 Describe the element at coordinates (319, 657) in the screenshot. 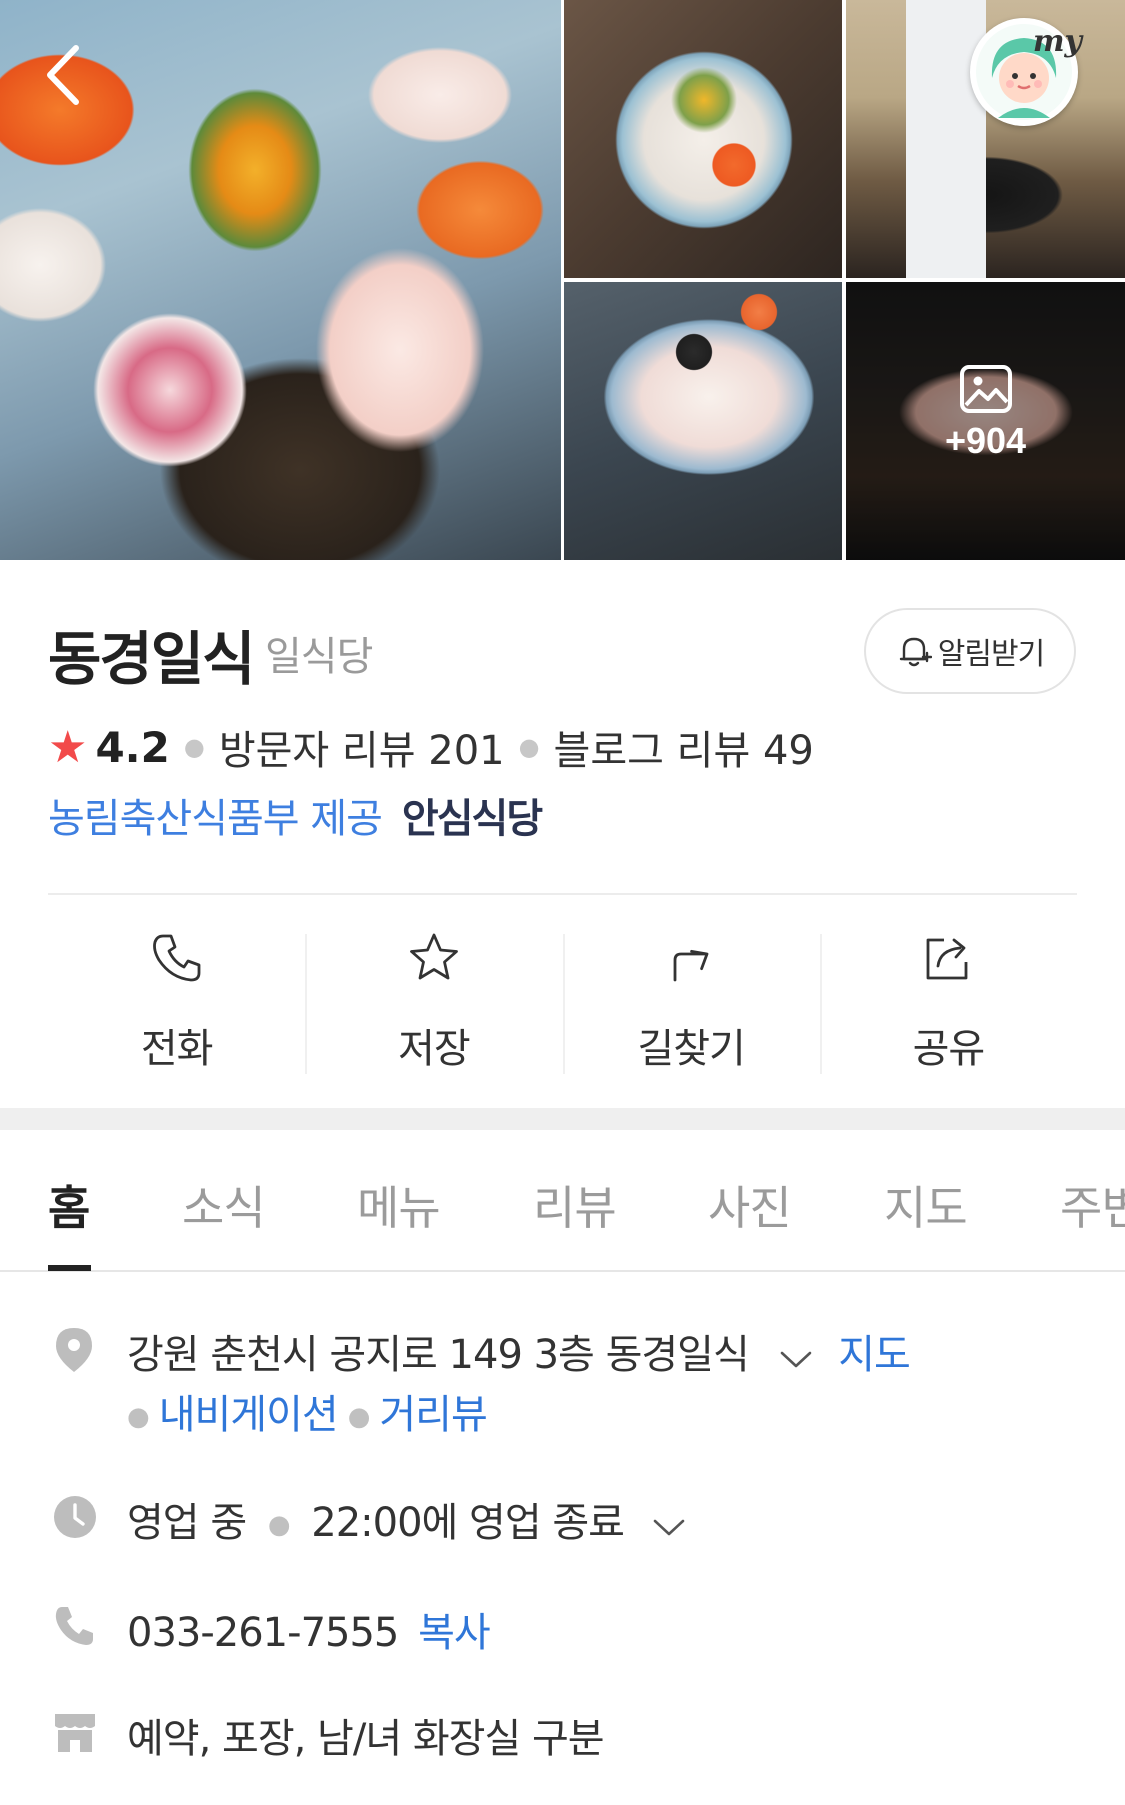

I see `place-category: 일식당` at that location.